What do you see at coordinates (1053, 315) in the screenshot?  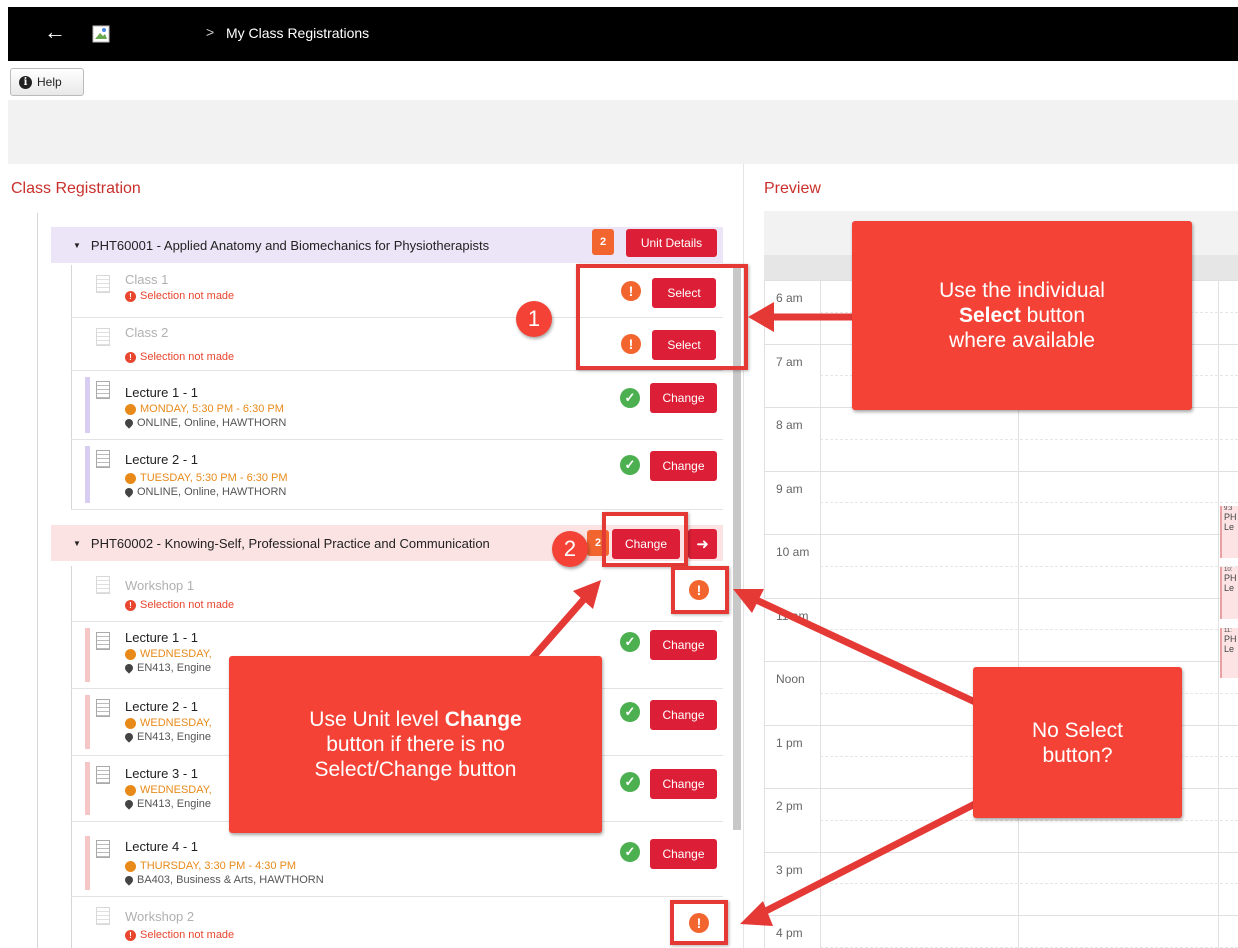 I see `callout-text: button` at bounding box center [1053, 315].